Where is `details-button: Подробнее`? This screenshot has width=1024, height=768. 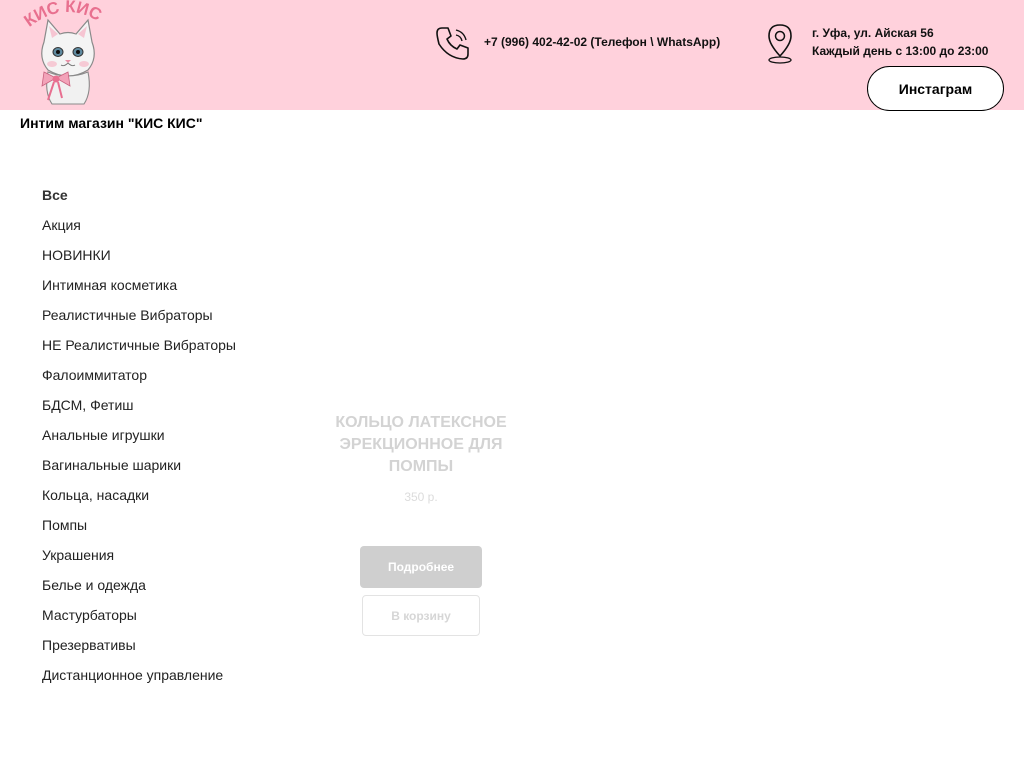
details-button: Подробнее is located at coordinates (421, 567).